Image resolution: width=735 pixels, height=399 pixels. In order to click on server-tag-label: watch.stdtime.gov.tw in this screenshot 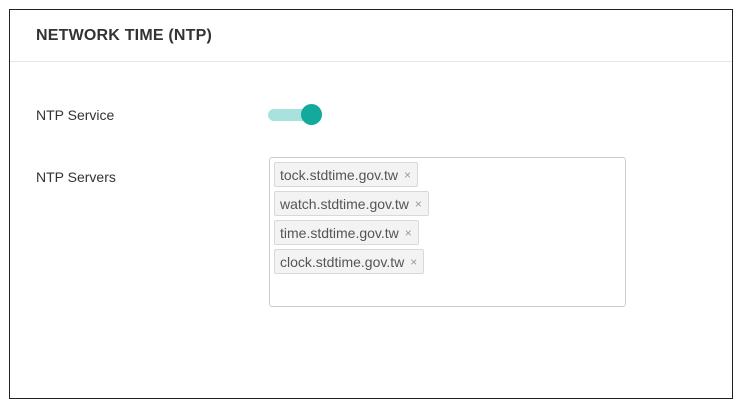, I will do `click(344, 203)`.